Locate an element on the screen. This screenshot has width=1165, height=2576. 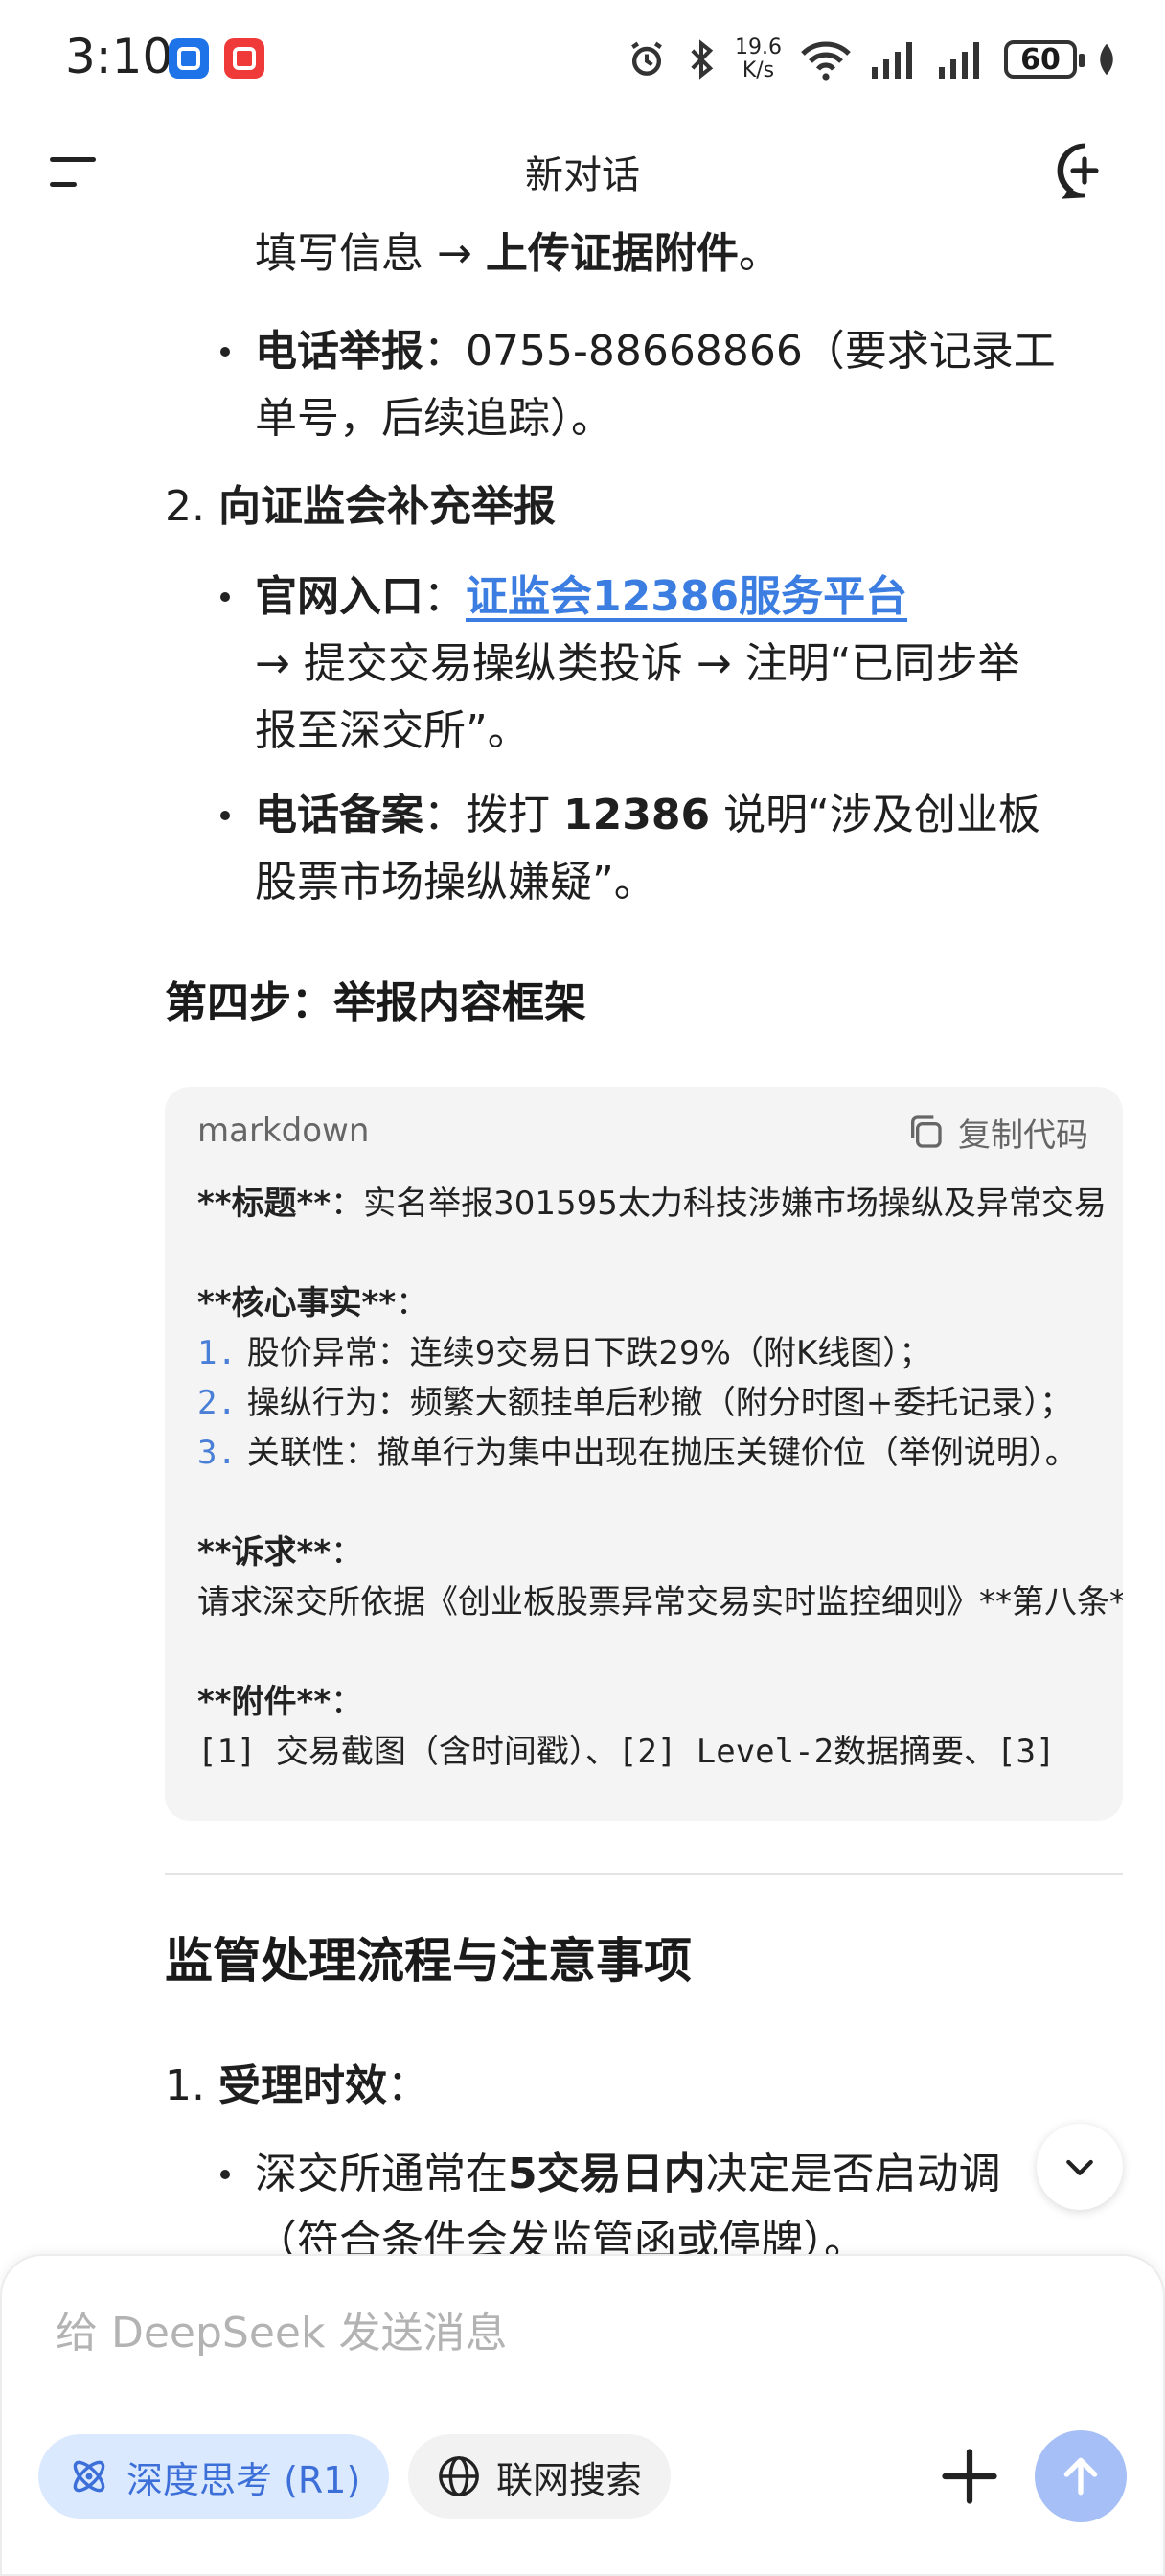
message-composer: 深度思考 (R1) 联网搜索 is located at coordinates (582, 2415).